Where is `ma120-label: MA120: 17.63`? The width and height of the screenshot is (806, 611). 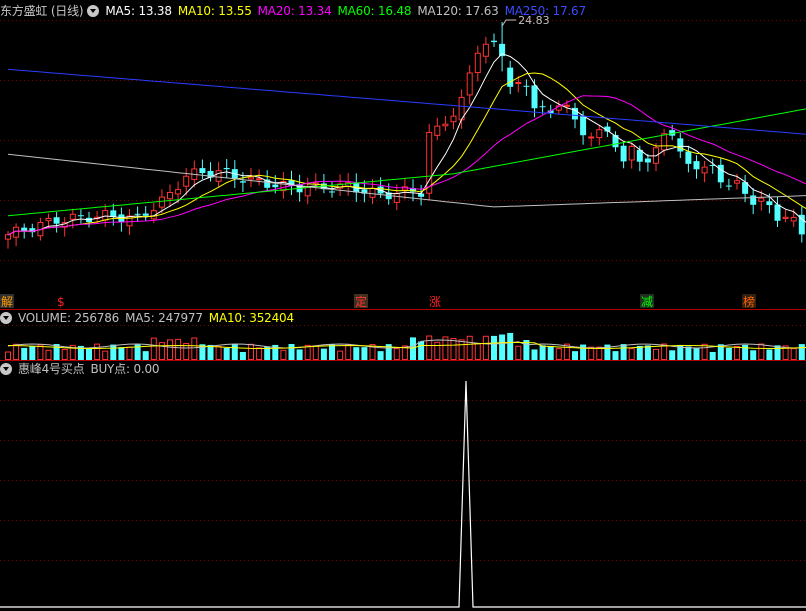
ma120-label: MA120: 17.63 is located at coordinates (458, 11).